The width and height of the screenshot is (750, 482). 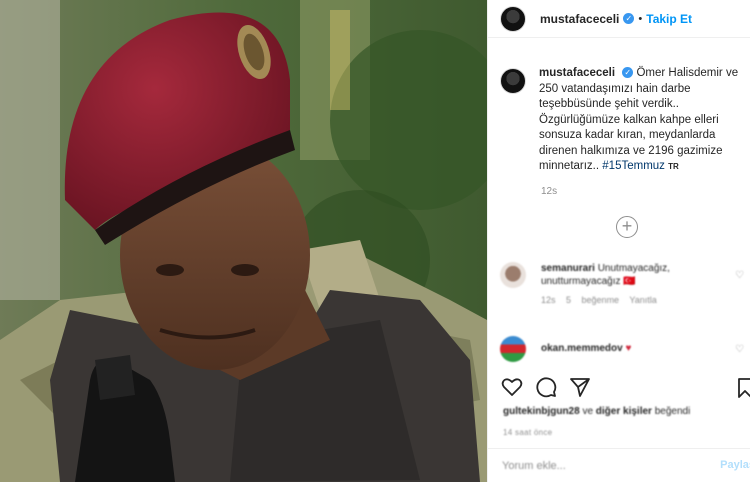 I want to click on likes-summary: gultekinbjgun28 ve diğer kişiler beğendi, so click(x=596, y=411).